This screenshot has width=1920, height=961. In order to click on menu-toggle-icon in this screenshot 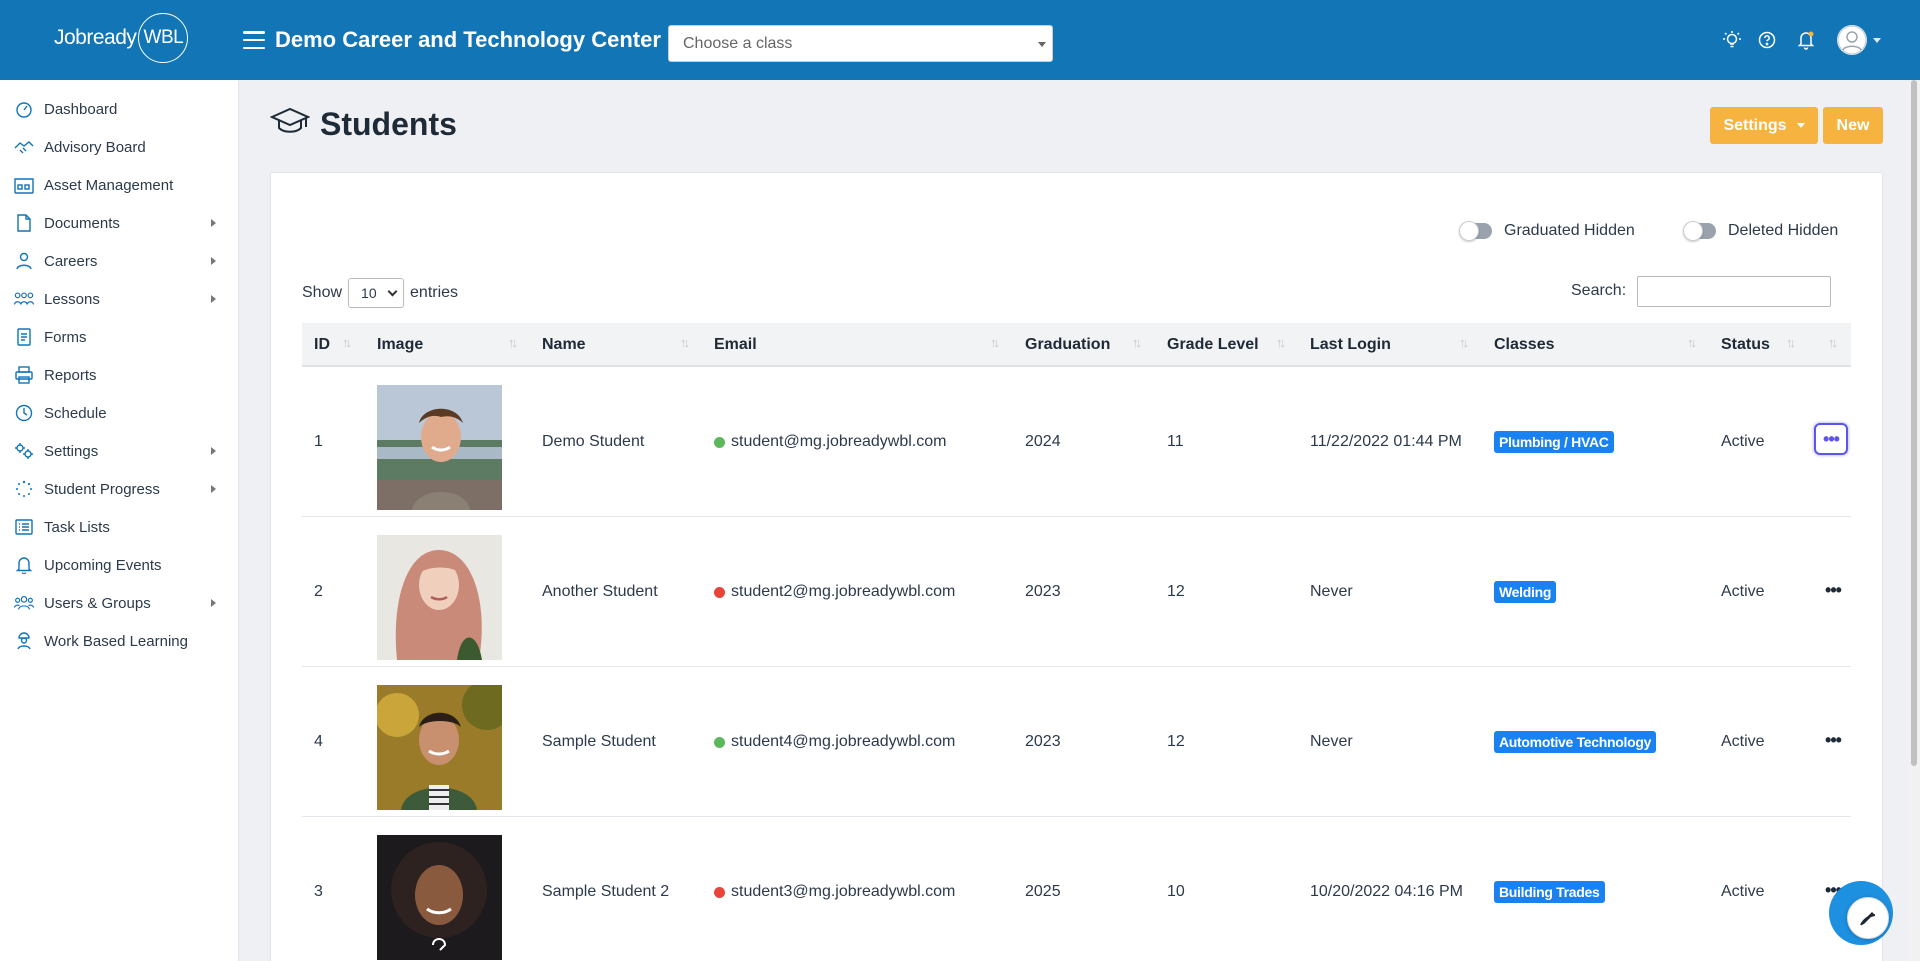, I will do `click(254, 40)`.